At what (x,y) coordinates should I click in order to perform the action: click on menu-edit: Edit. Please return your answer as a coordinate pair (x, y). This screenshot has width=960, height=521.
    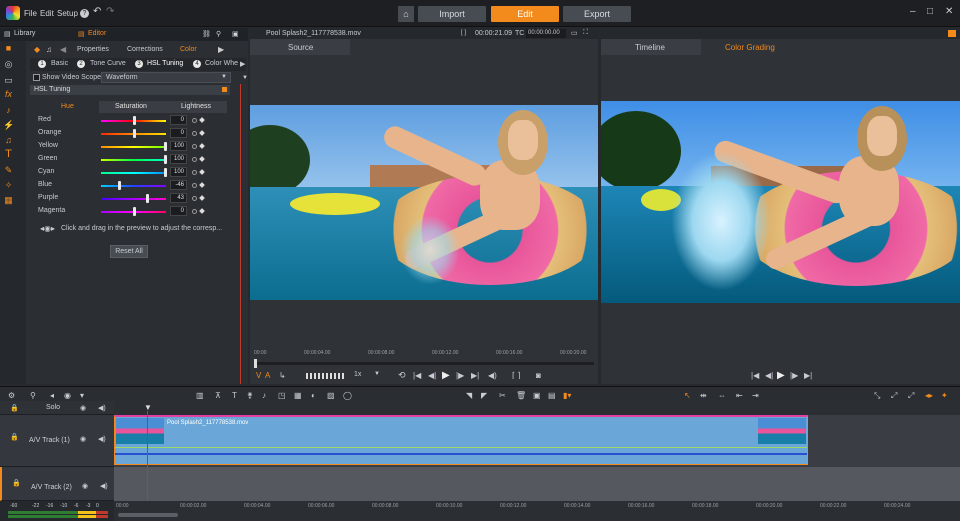
    Looking at the image, I should click on (47, 13).